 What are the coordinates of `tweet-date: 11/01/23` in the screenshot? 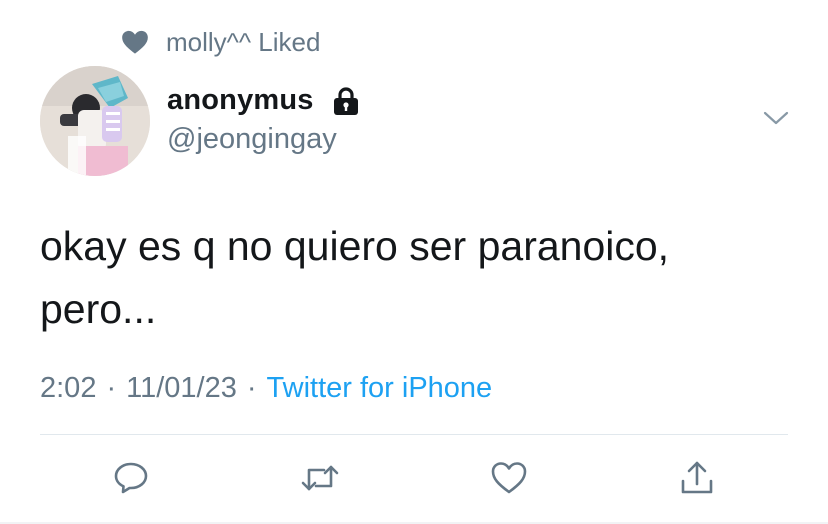 It's located at (181, 388).